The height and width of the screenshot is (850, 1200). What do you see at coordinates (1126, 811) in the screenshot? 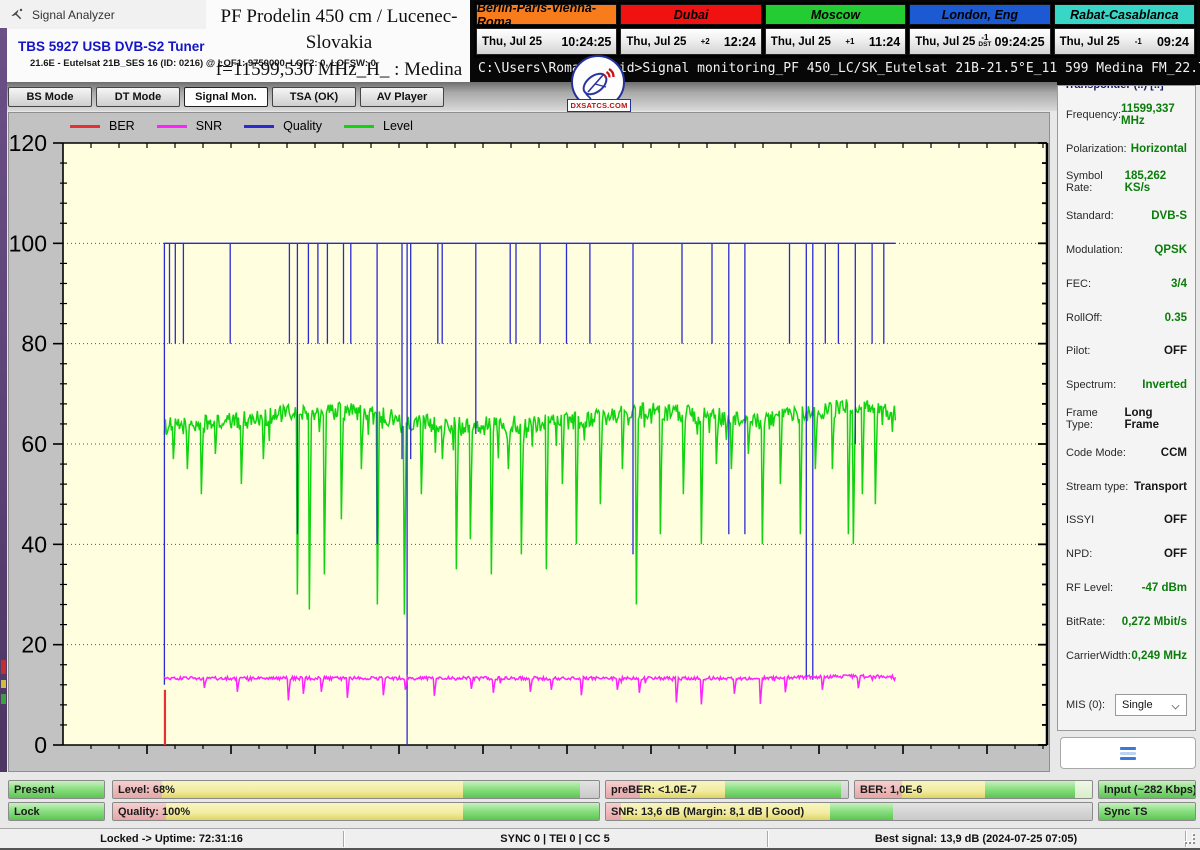
I see `bar-label: Sync TS` at bounding box center [1126, 811].